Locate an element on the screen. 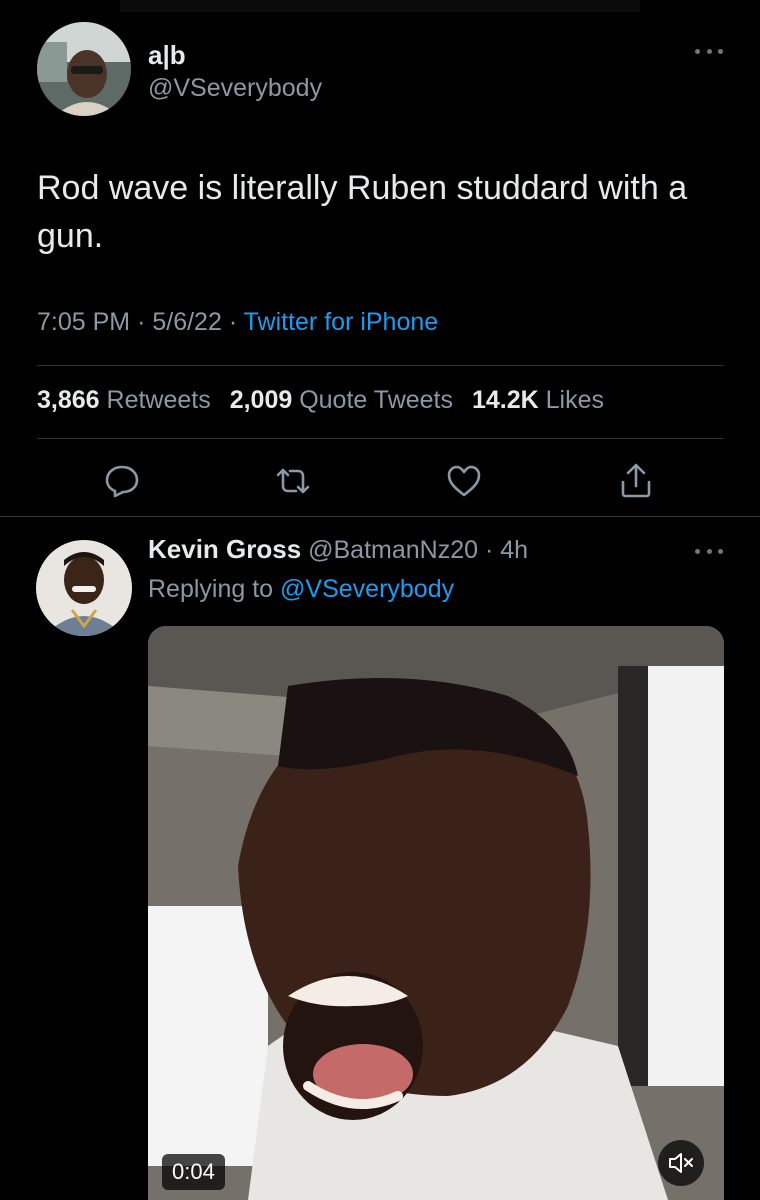 The height and width of the screenshot is (1200, 760). likes-label: Likes is located at coordinates (574, 400).